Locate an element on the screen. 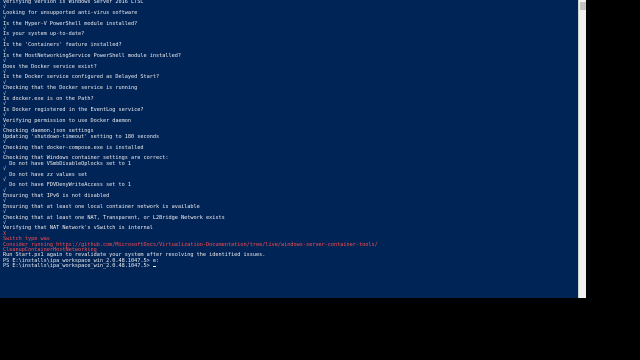 Image resolution: width=640 pixels, height=360 pixels. text-cursor is located at coordinates (154, 267).